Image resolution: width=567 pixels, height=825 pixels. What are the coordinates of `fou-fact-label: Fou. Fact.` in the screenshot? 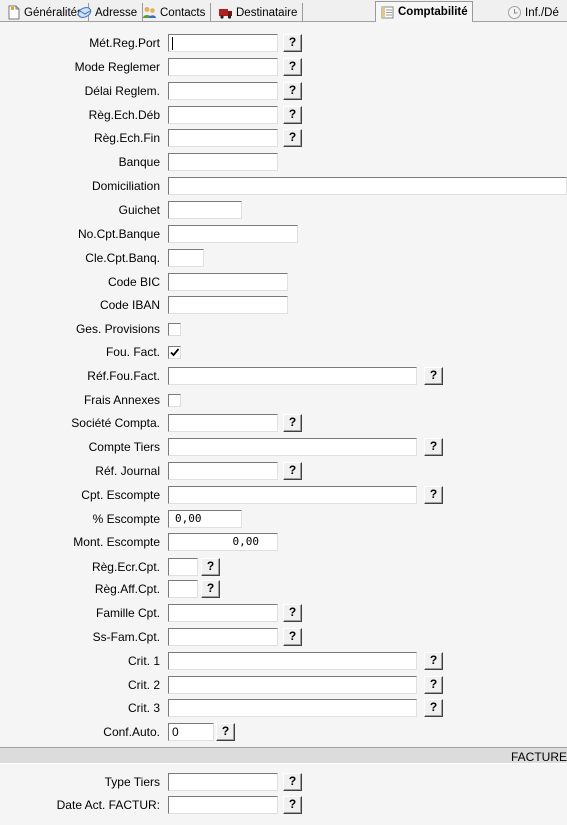 It's located at (132, 352).